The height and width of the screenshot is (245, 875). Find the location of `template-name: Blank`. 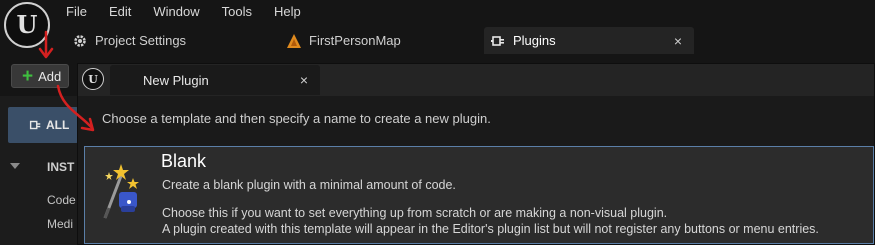

template-name: Blank is located at coordinates (184, 161).